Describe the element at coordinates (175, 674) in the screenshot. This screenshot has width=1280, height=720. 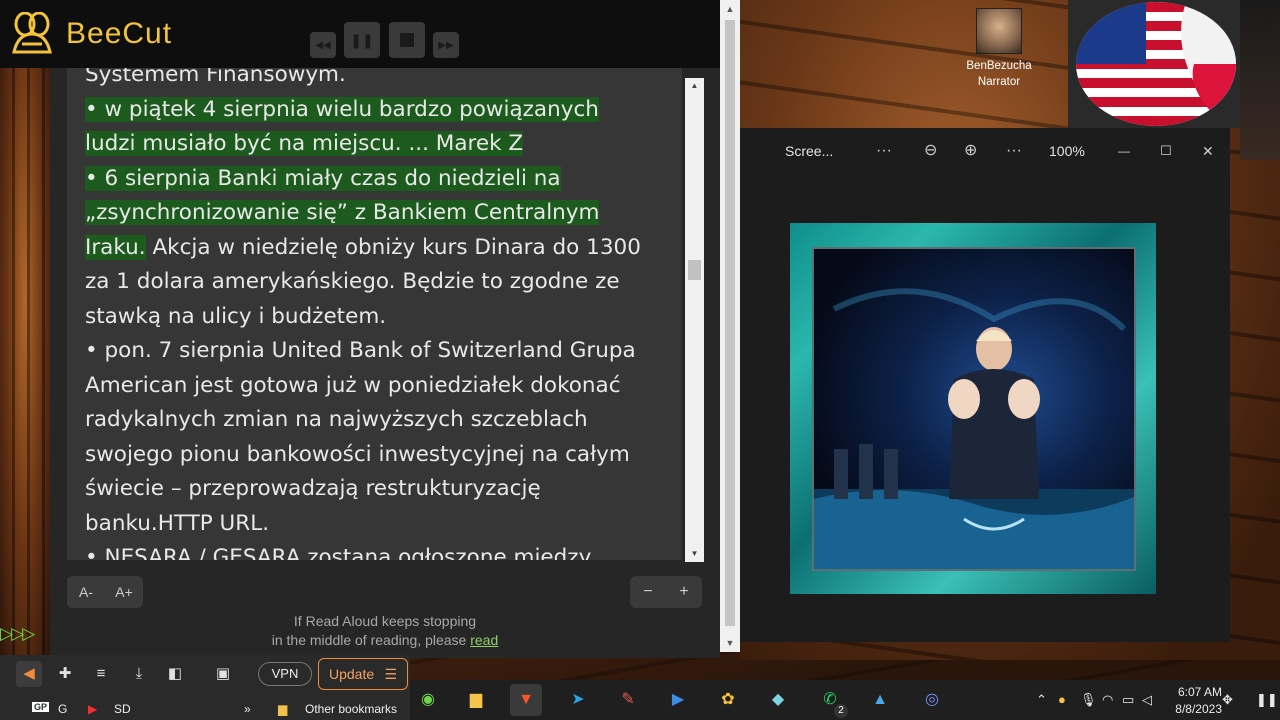
I see `sidebar-icon: ◧` at that location.